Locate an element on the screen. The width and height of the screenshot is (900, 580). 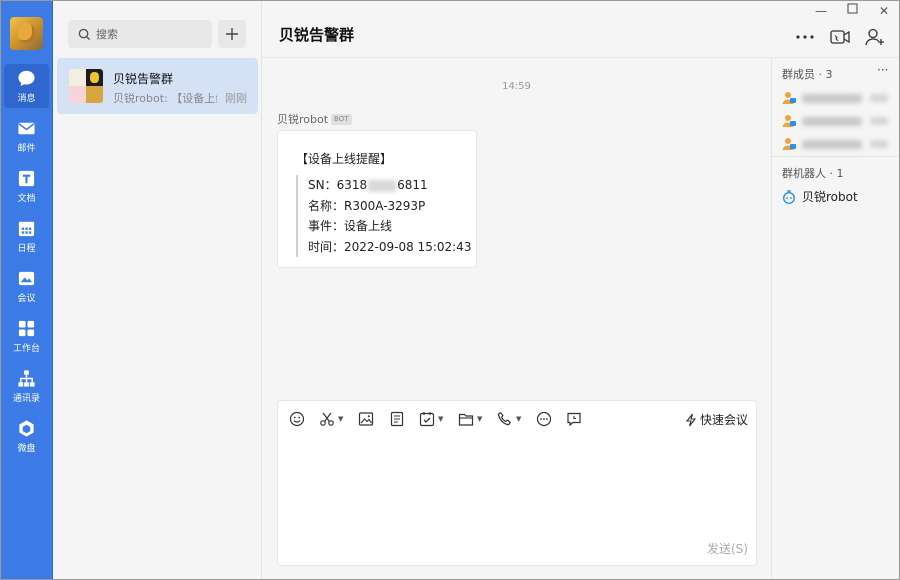
nav-item-messages: 消息 is located at coordinates (26, 86).